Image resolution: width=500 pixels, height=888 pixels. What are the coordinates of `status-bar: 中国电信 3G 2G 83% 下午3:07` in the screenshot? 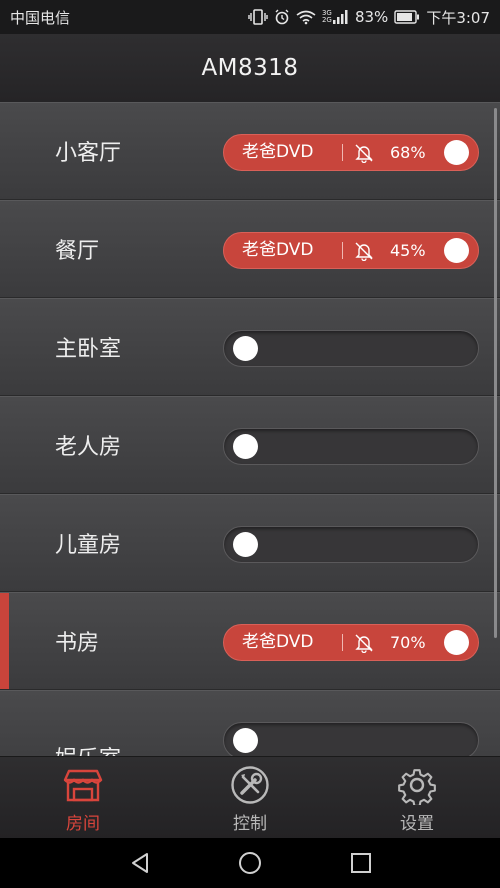 It's located at (250, 17).